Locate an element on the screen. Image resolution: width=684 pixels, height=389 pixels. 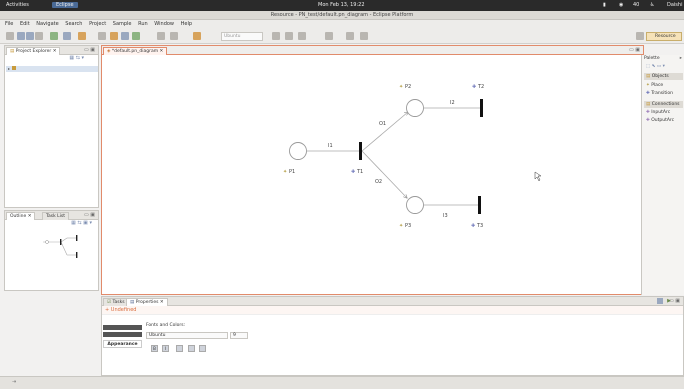
battery-icon: ▮ is located at coordinates (604, 5).